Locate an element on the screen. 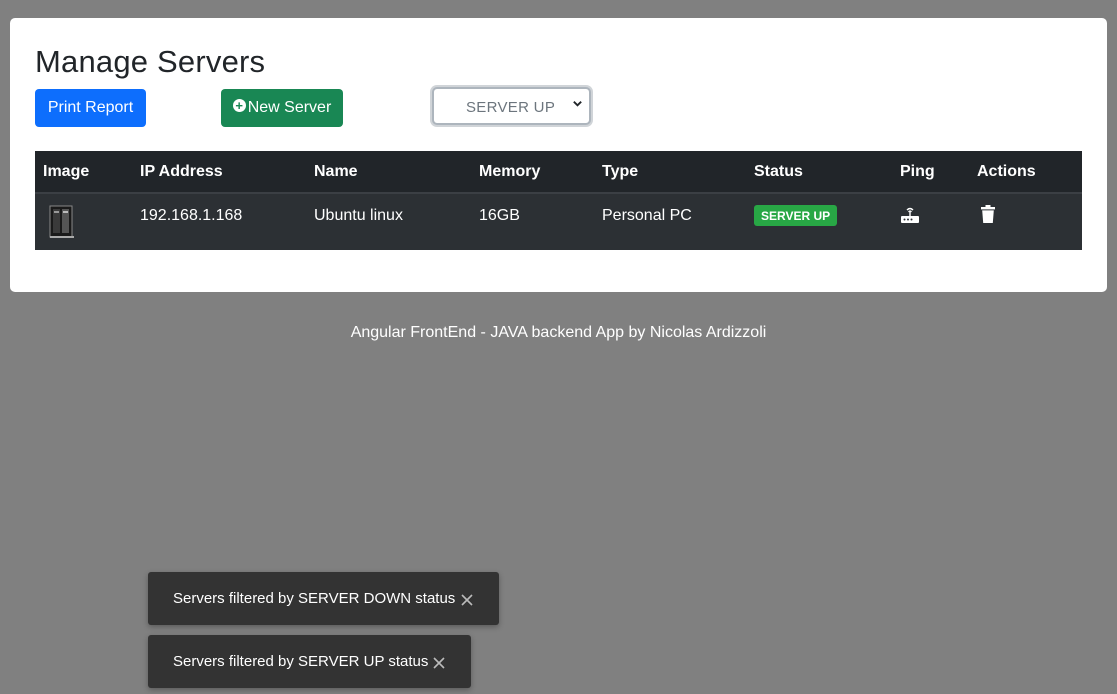 The width and height of the screenshot is (1117, 694). status-filter-value: SERVER UP is located at coordinates (511, 107).